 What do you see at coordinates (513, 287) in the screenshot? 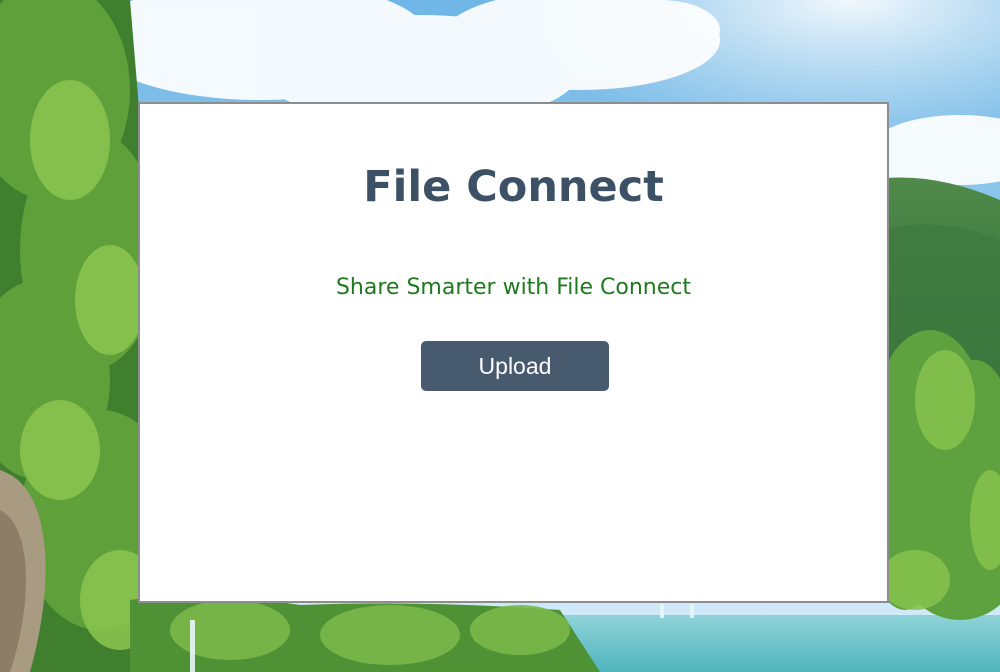
I see `tagline: Share Smarter with File Connect` at bounding box center [513, 287].